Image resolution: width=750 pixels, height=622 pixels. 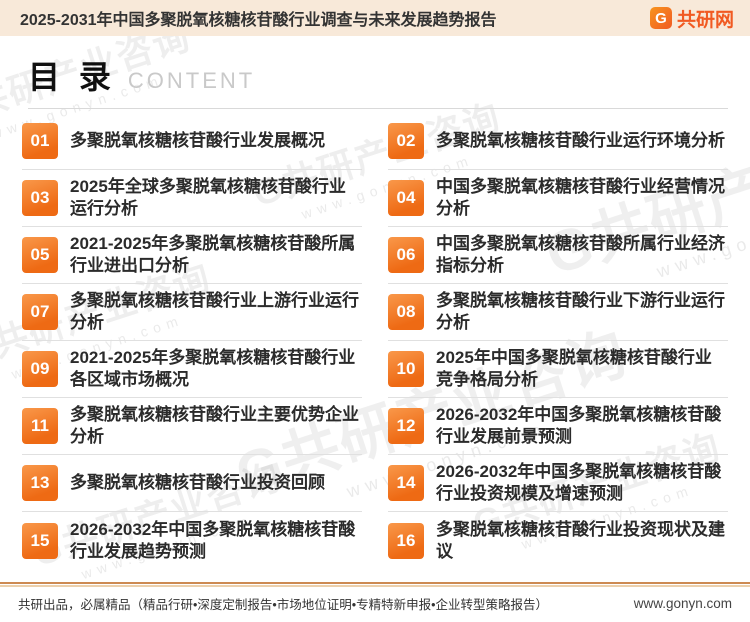 I want to click on item-number-badge: 12, so click(x=406, y=426).